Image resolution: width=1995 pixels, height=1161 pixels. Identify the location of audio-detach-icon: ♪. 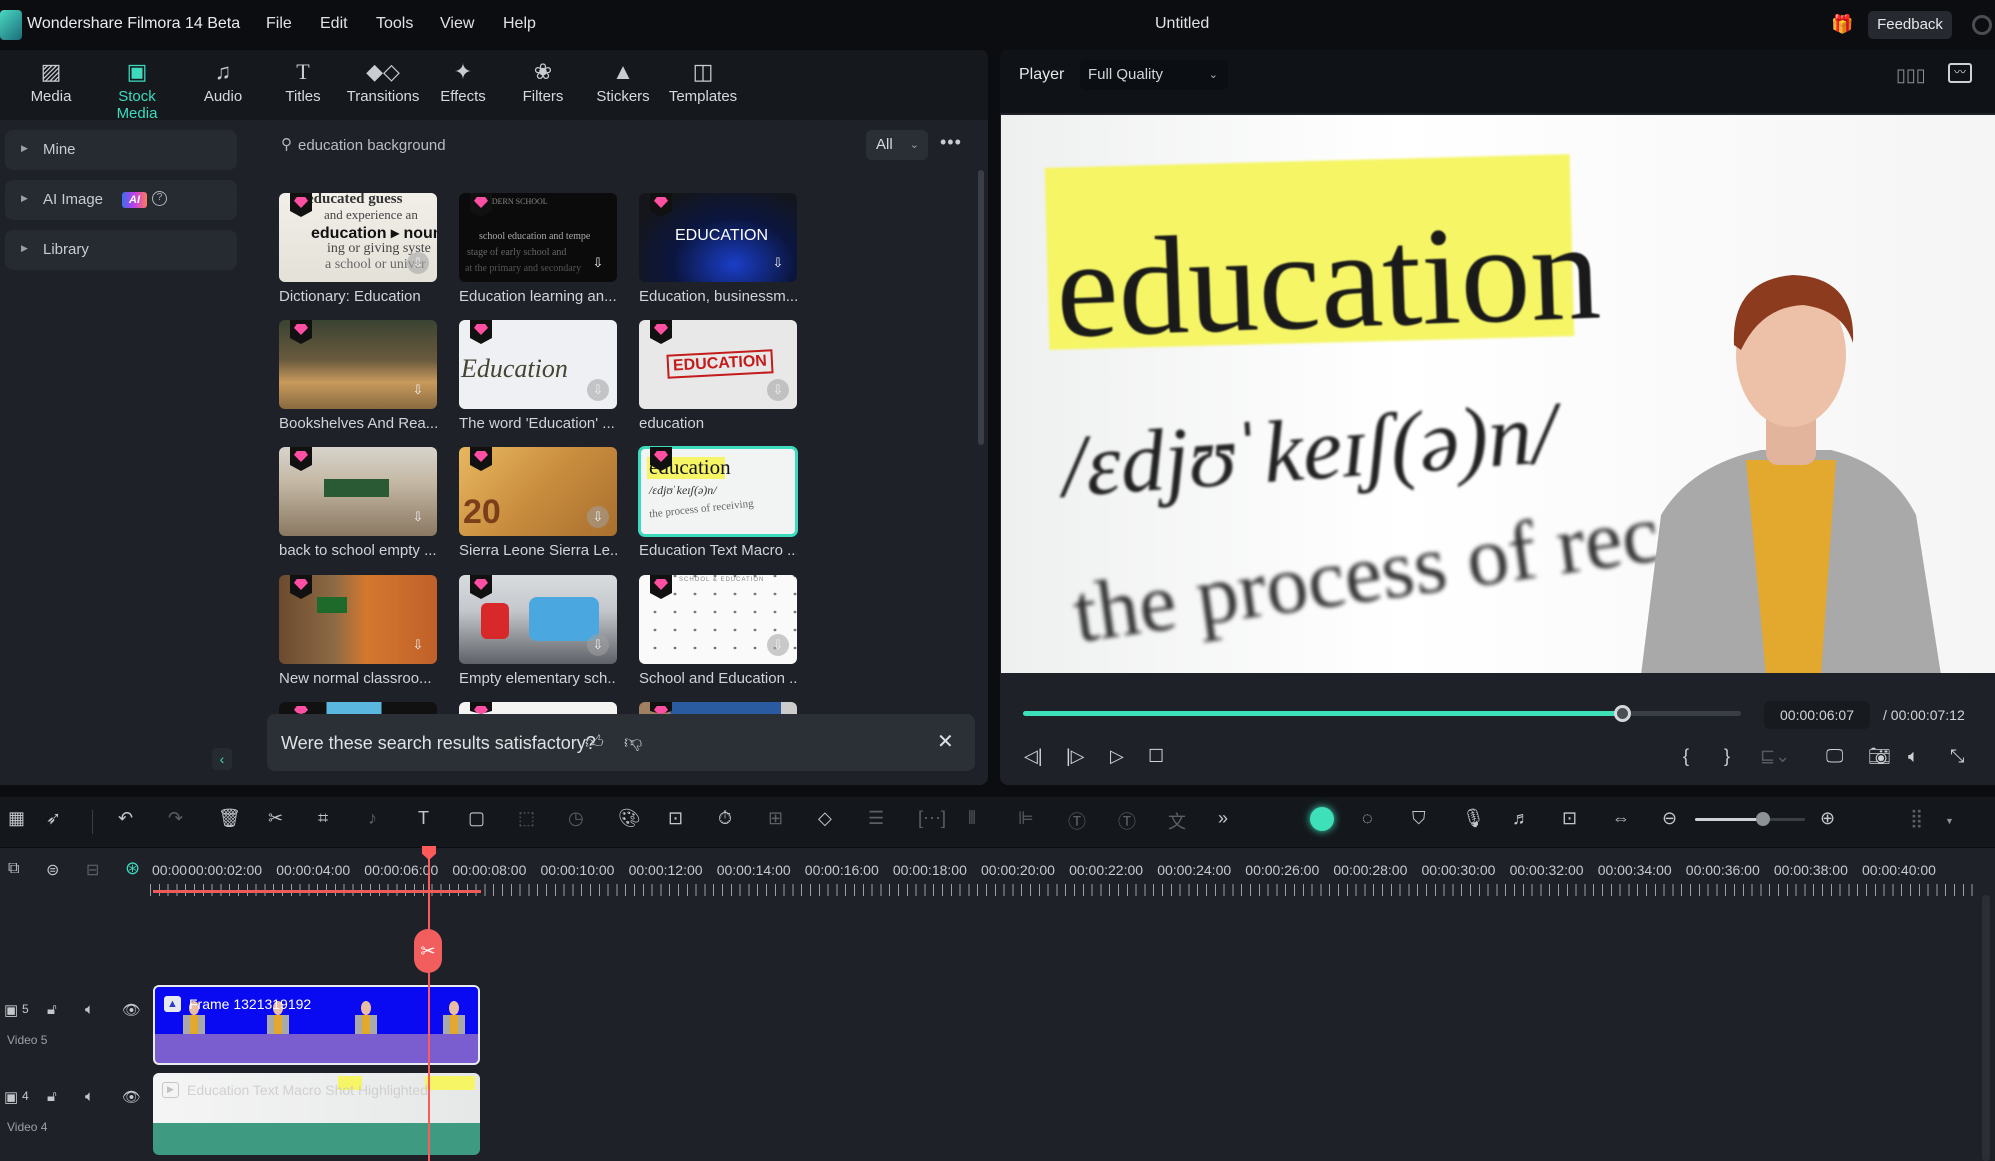
(372, 818).